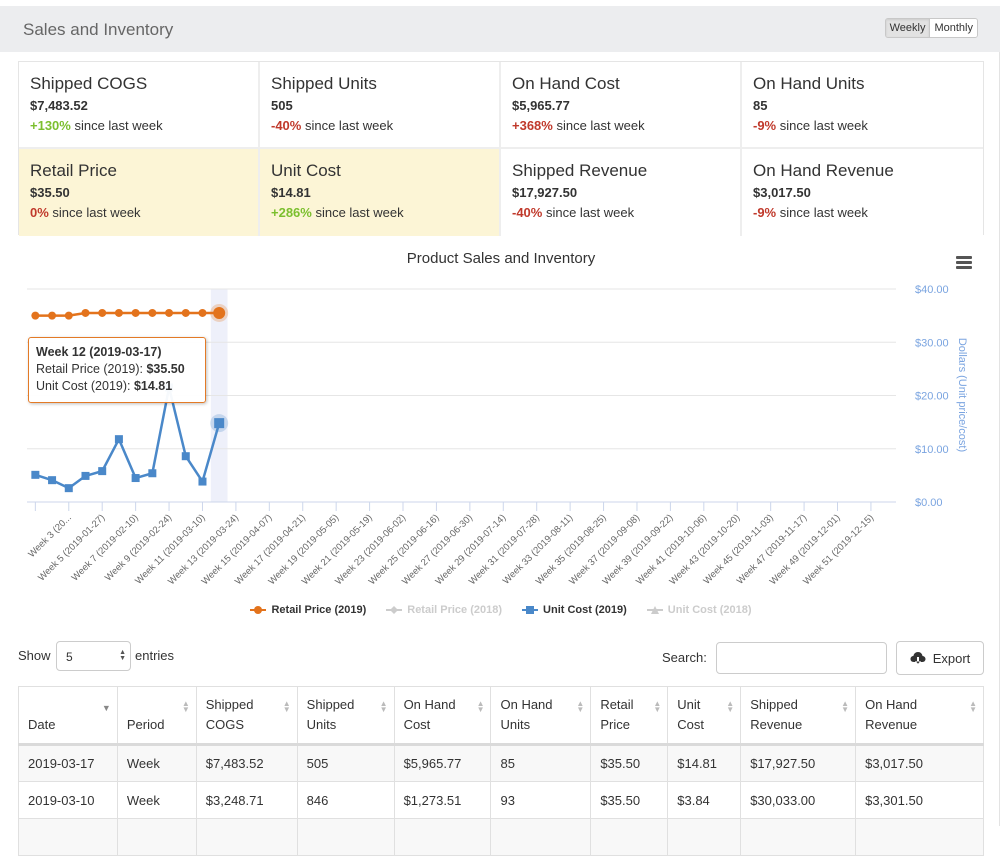 This screenshot has width=1003, height=856. Describe the element at coordinates (99, 352) in the screenshot. I see `tooltip-title: Week 12 (2019-03-17)` at that location.